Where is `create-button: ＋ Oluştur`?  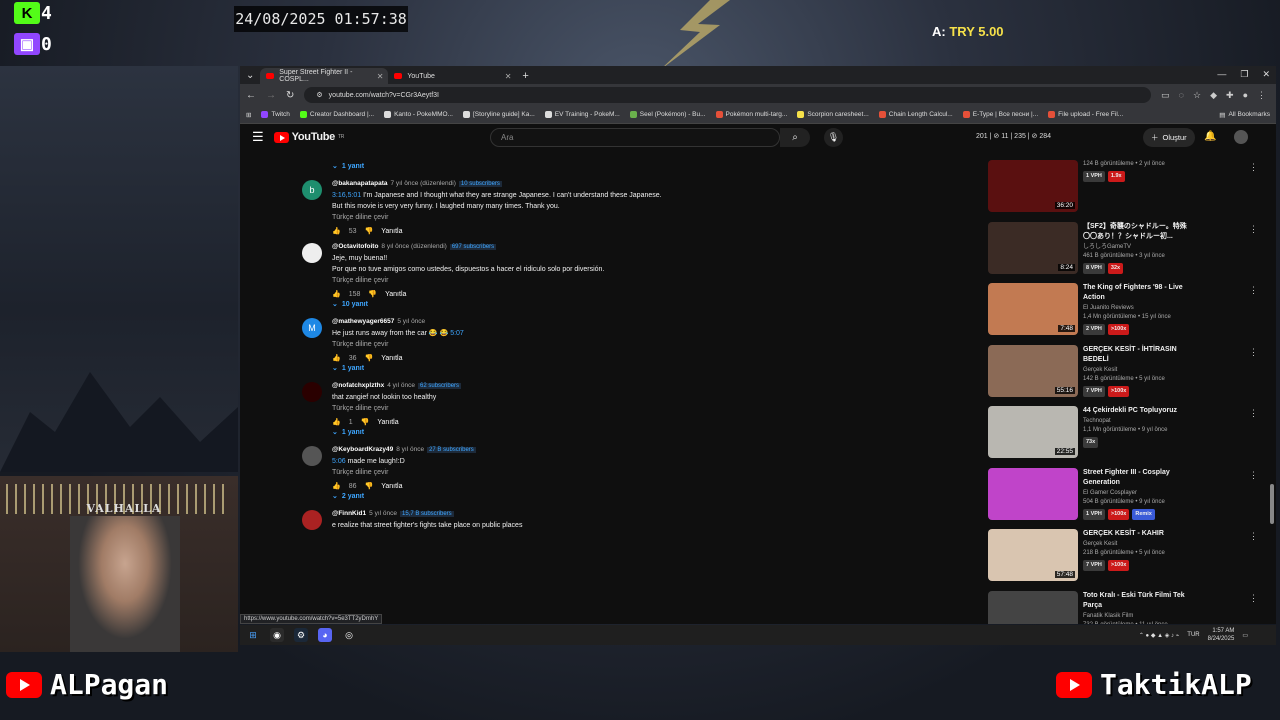 create-button: ＋ Oluştur is located at coordinates (1169, 137).